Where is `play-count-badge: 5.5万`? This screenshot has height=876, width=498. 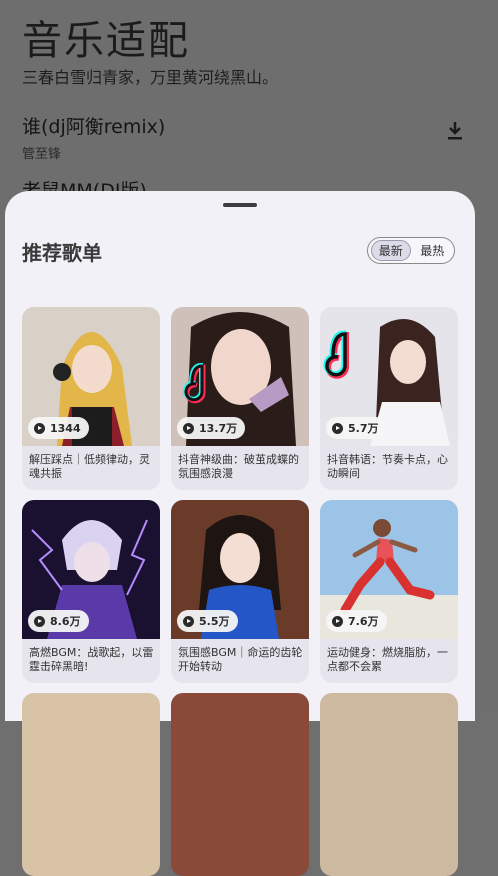 play-count-badge: 5.5万 is located at coordinates (207, 621).